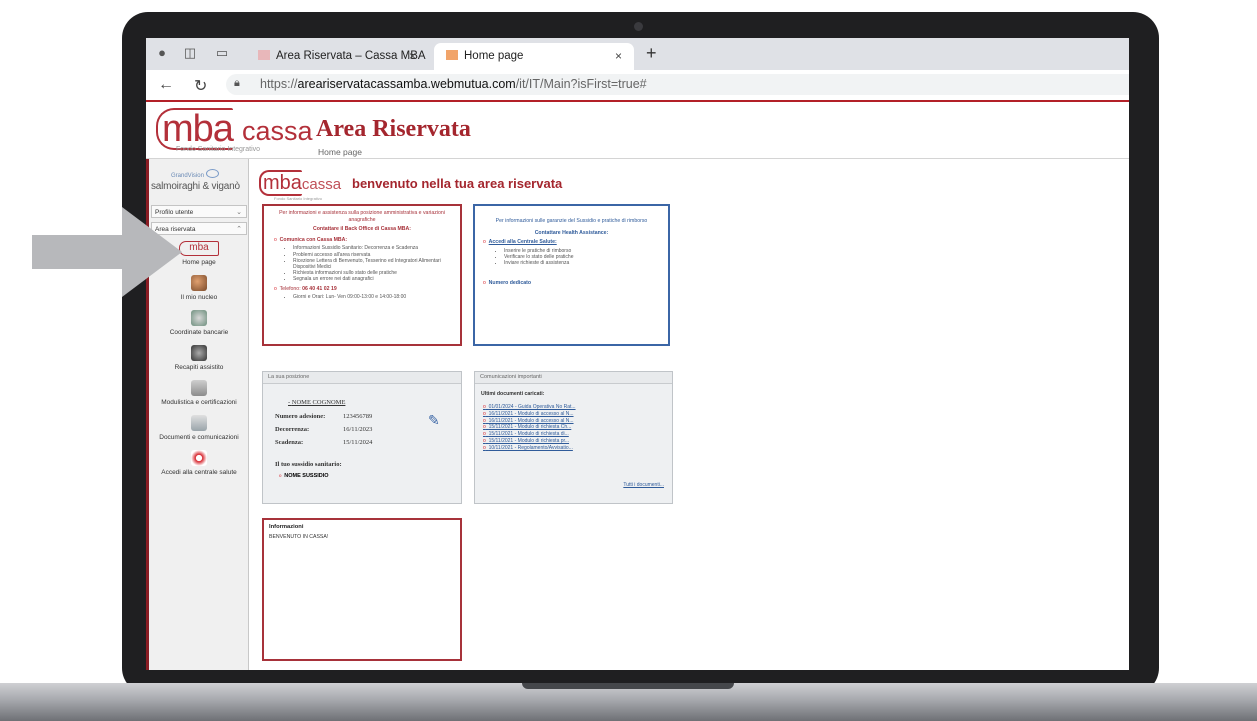 The image size is (1257, 721). What do you see at coordinates (286, 527) in the screenshot?
I see `info-title: Informazioni` at bounding box center [286, 527].